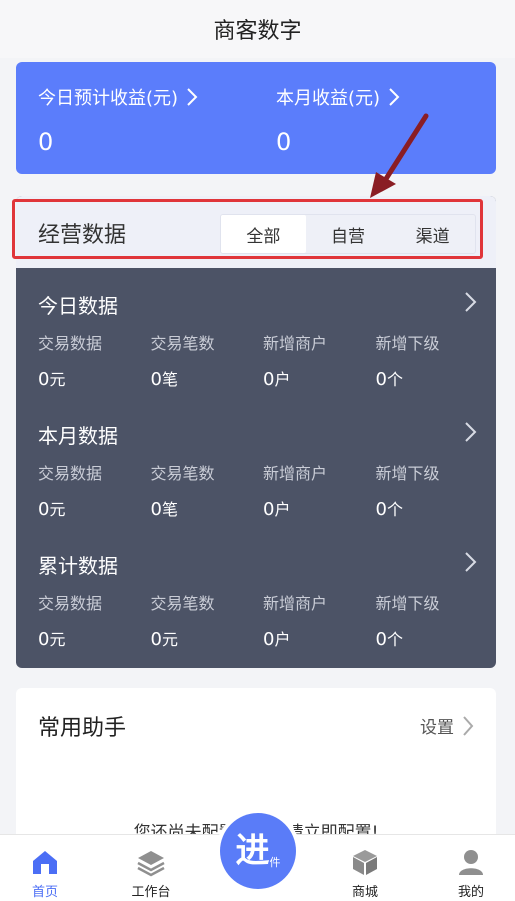 This screenshot has height=901, width=515. I want to click on tab-home-label: 首页, so click(44, 892).